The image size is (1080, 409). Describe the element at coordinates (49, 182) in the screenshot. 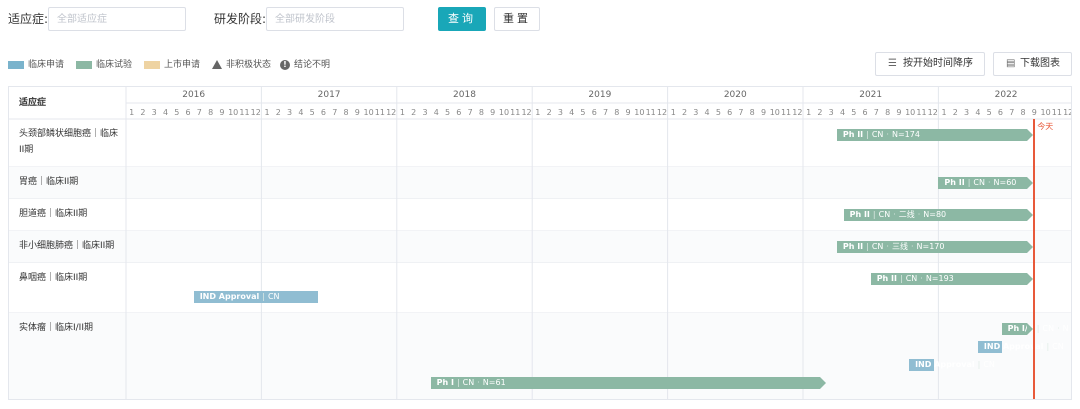

I see `indication-row-label: 胃癌｜临床II期` at that location.